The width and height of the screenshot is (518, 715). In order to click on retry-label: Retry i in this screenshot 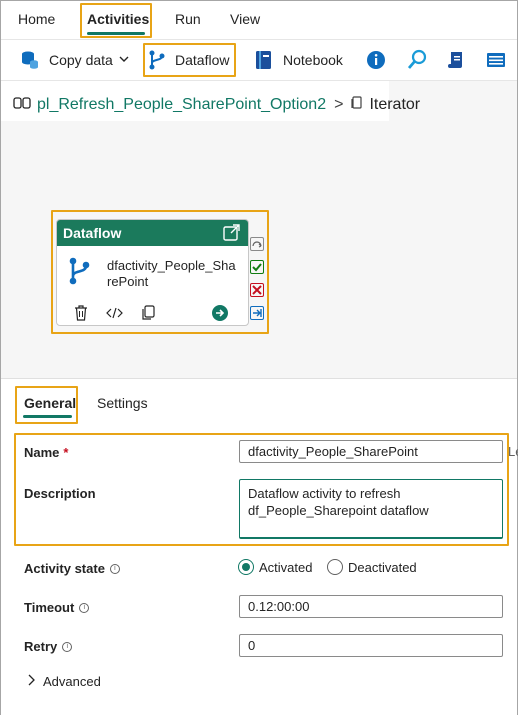, I will do `click(48, 646)`.